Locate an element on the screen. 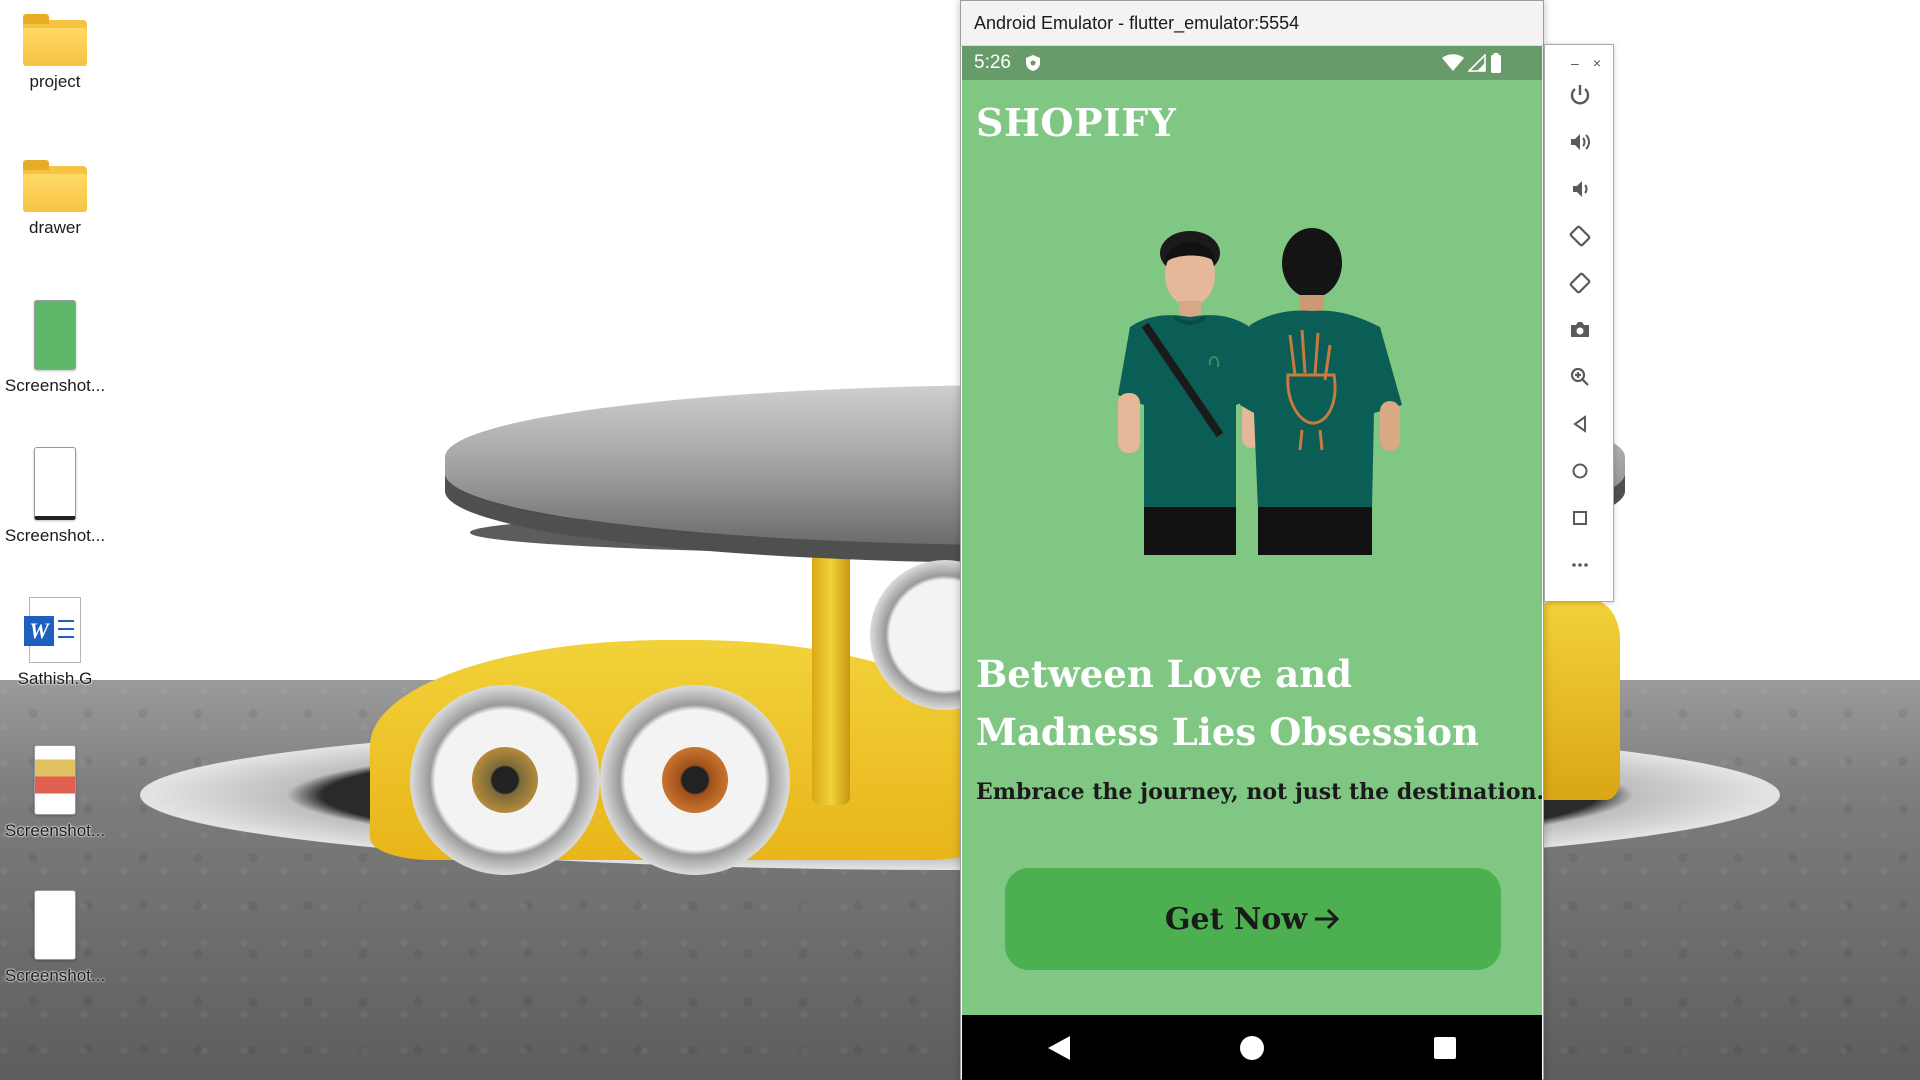 This screenshot has height=1080, width=1920. desktop-icon-project: project is located at coordinates (55, 53).